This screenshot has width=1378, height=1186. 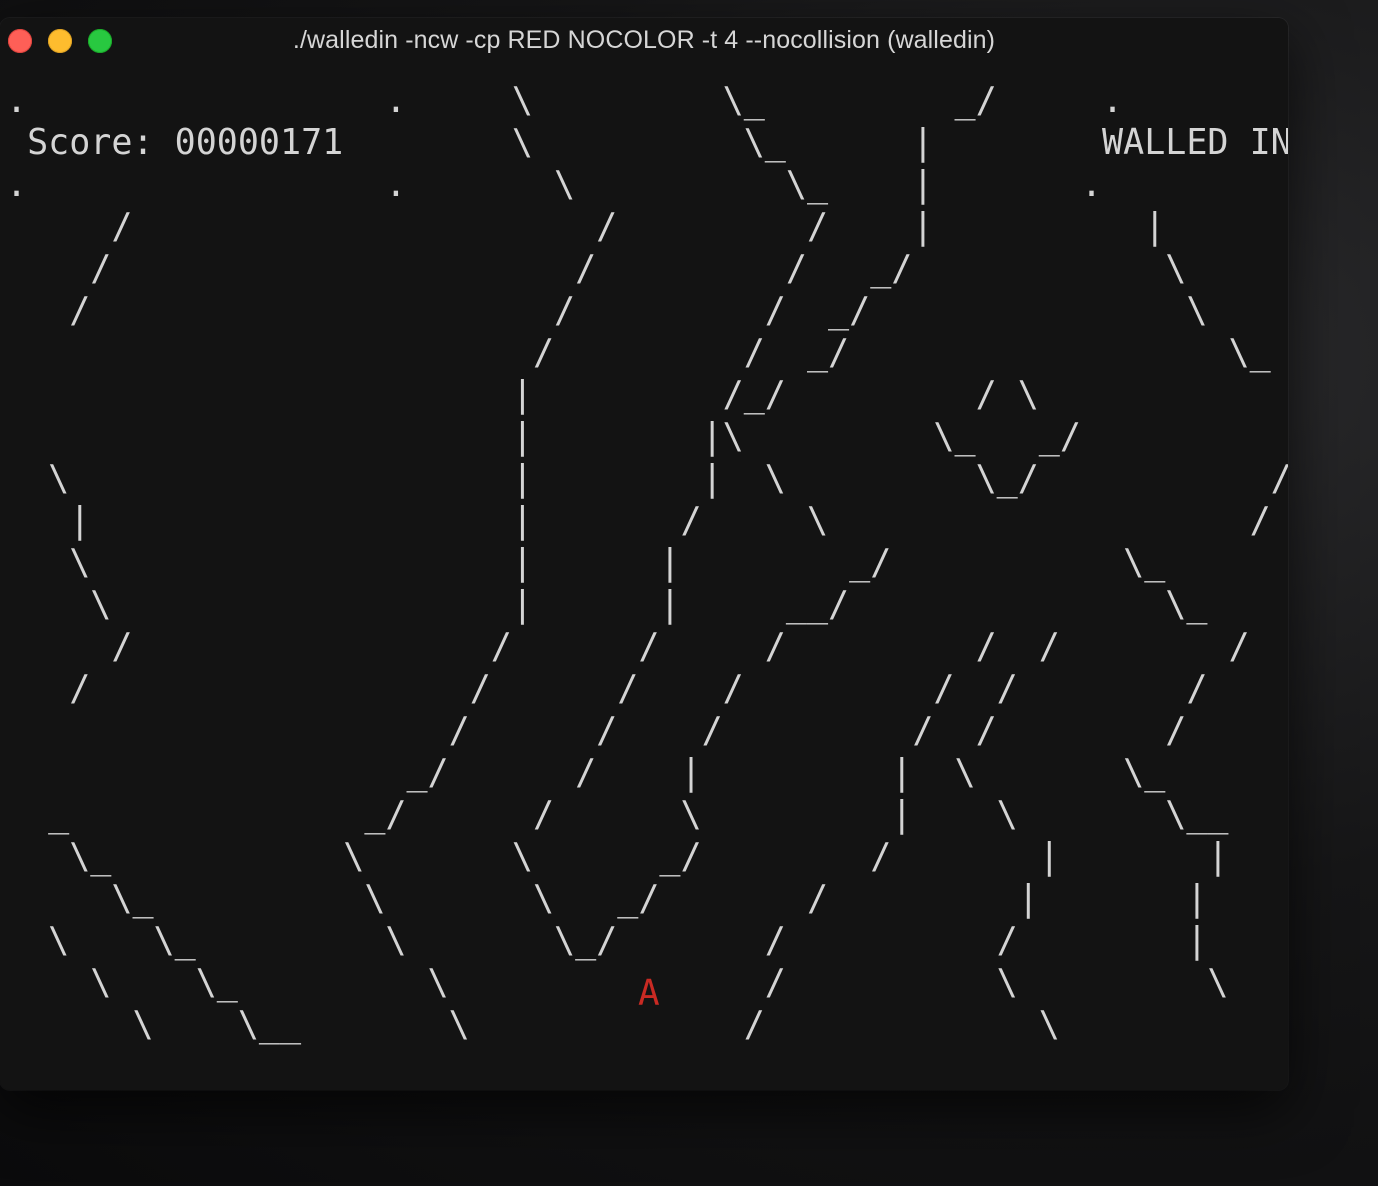 What do you see at coordinates (647, 184) in the screenshot?
I see `screen-line: . . \ \_ | . .` at bounding box center [647, 184].